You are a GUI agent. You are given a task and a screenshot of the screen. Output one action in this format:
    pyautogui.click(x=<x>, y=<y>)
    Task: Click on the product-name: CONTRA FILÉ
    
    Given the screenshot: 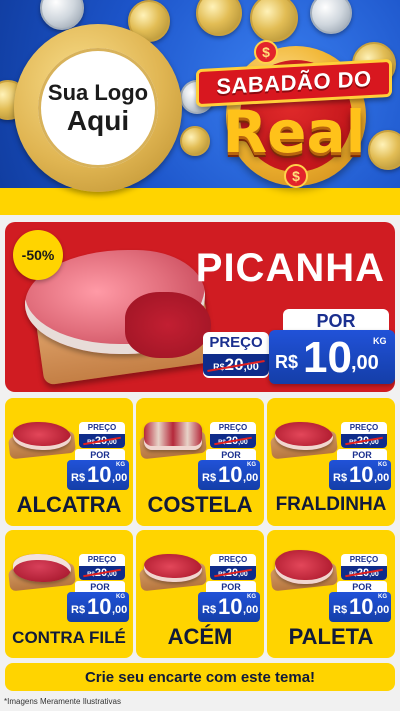 What is the action you would take?
    pyautogui.click(x=69, y=637)
    